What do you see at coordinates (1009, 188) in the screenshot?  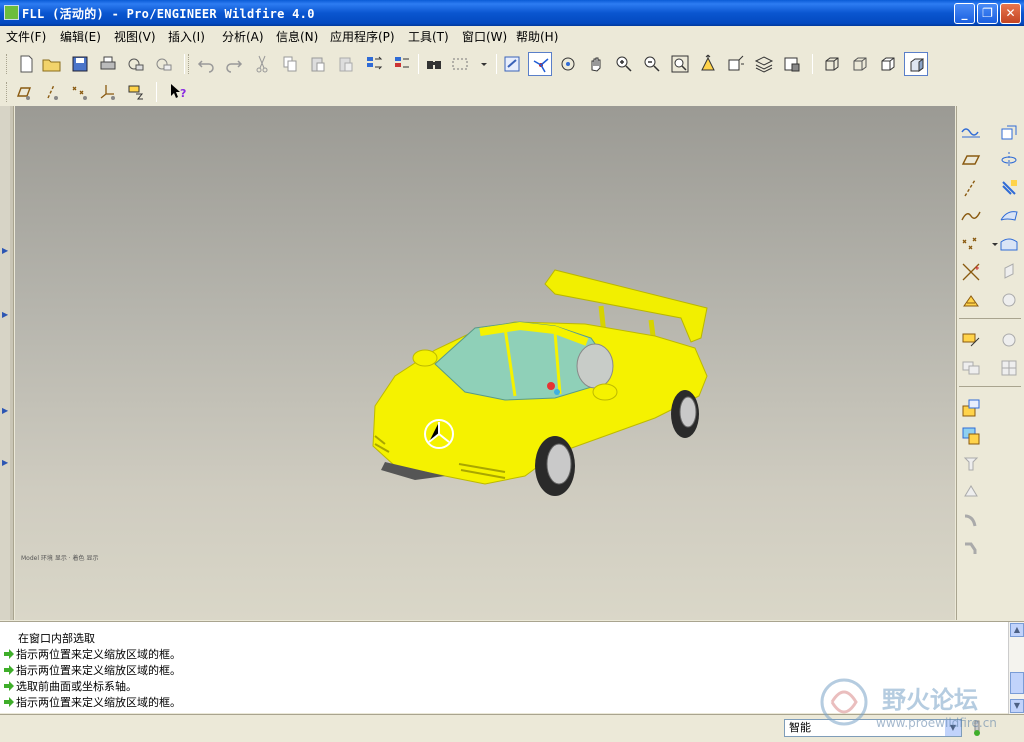 I see `variable-section-sweep-icon` at bounding box center [1009, 188].